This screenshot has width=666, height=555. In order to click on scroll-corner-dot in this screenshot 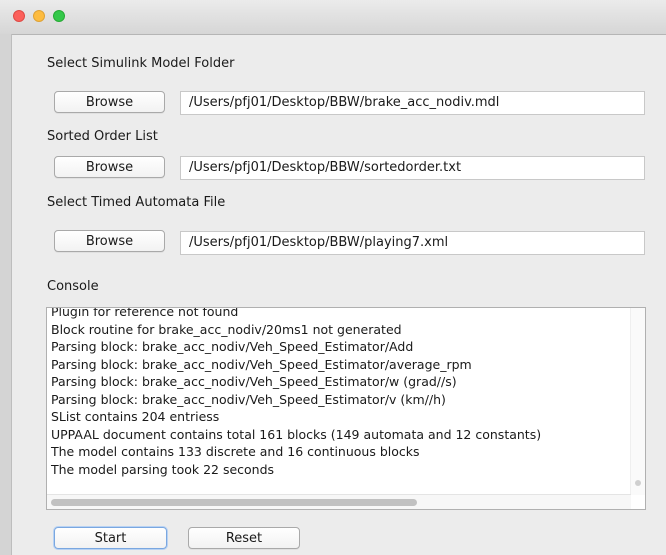, I will do `click(638, 483)`.